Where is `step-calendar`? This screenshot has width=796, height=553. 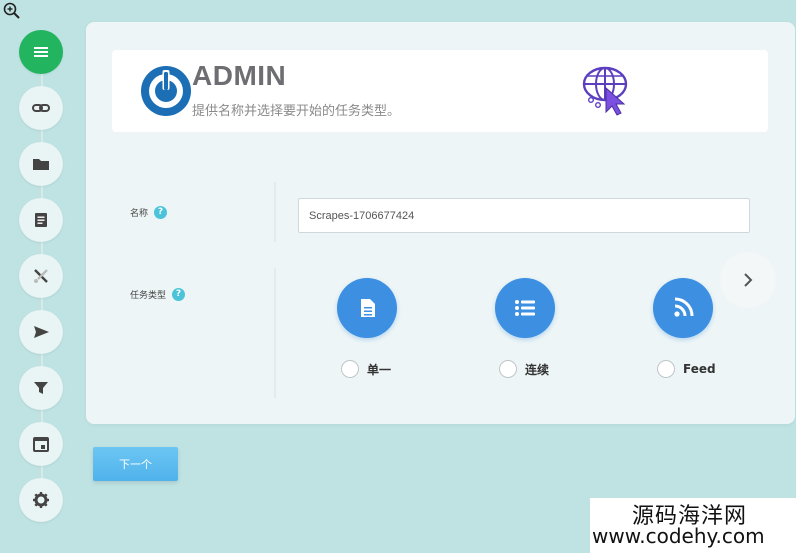 step-calendar is located at coordinates (41, 444).